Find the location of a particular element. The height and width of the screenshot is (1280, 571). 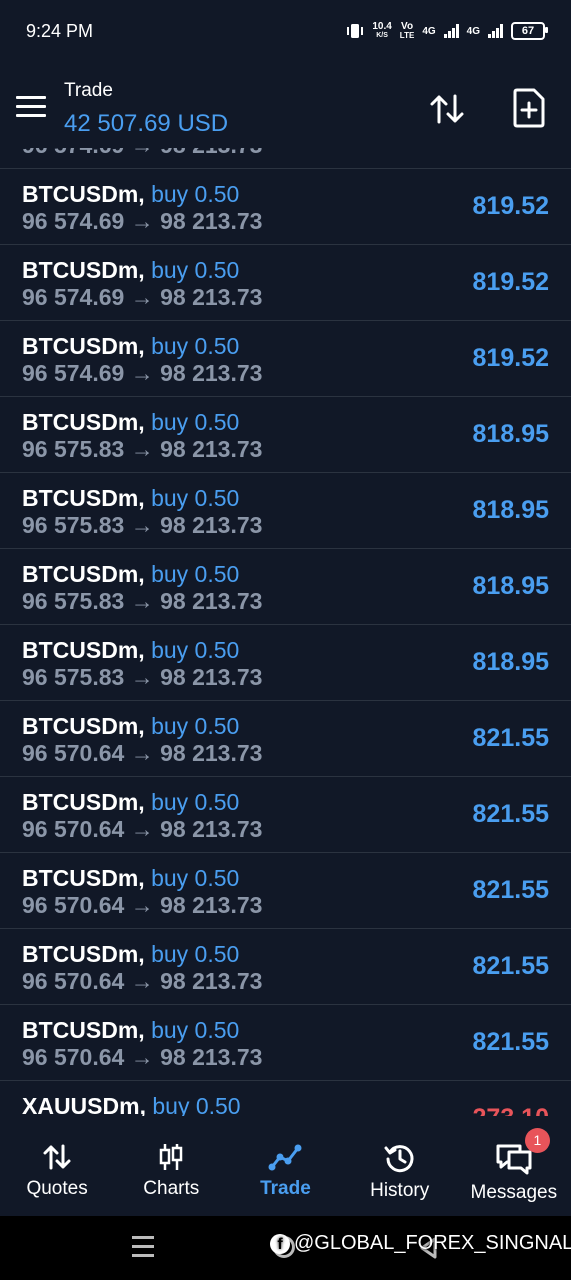

quotes-icon is located at coordinates (57, 1157).